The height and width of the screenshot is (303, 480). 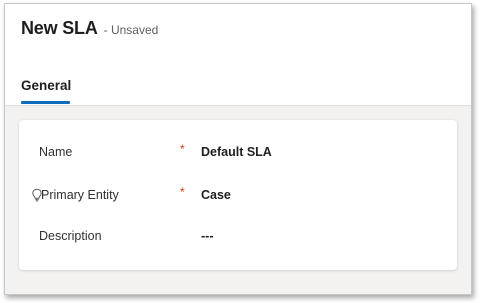 I want to click on field-name-label: Name, so click(x=56, y=152).